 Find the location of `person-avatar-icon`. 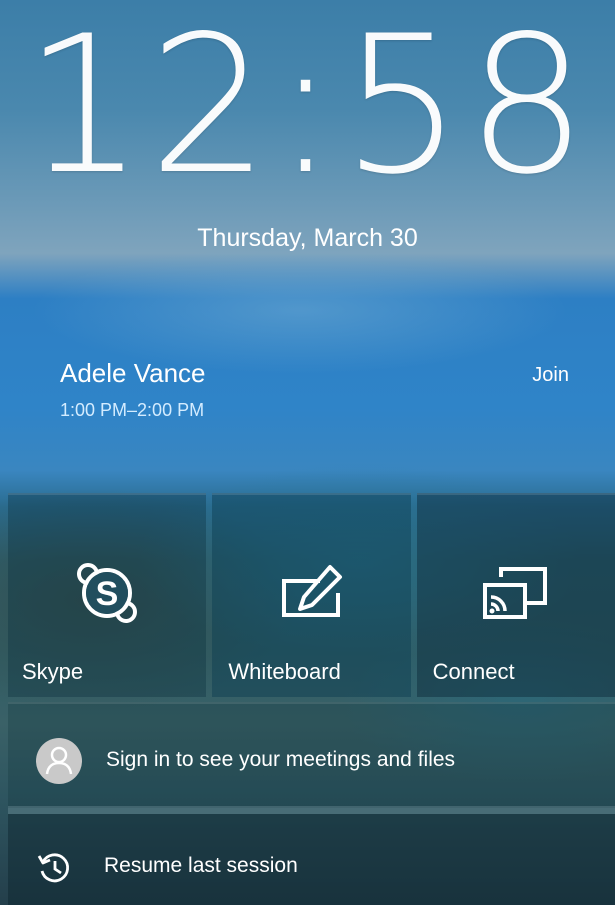

person-avatar-icon is located at coordinates (59, 761).